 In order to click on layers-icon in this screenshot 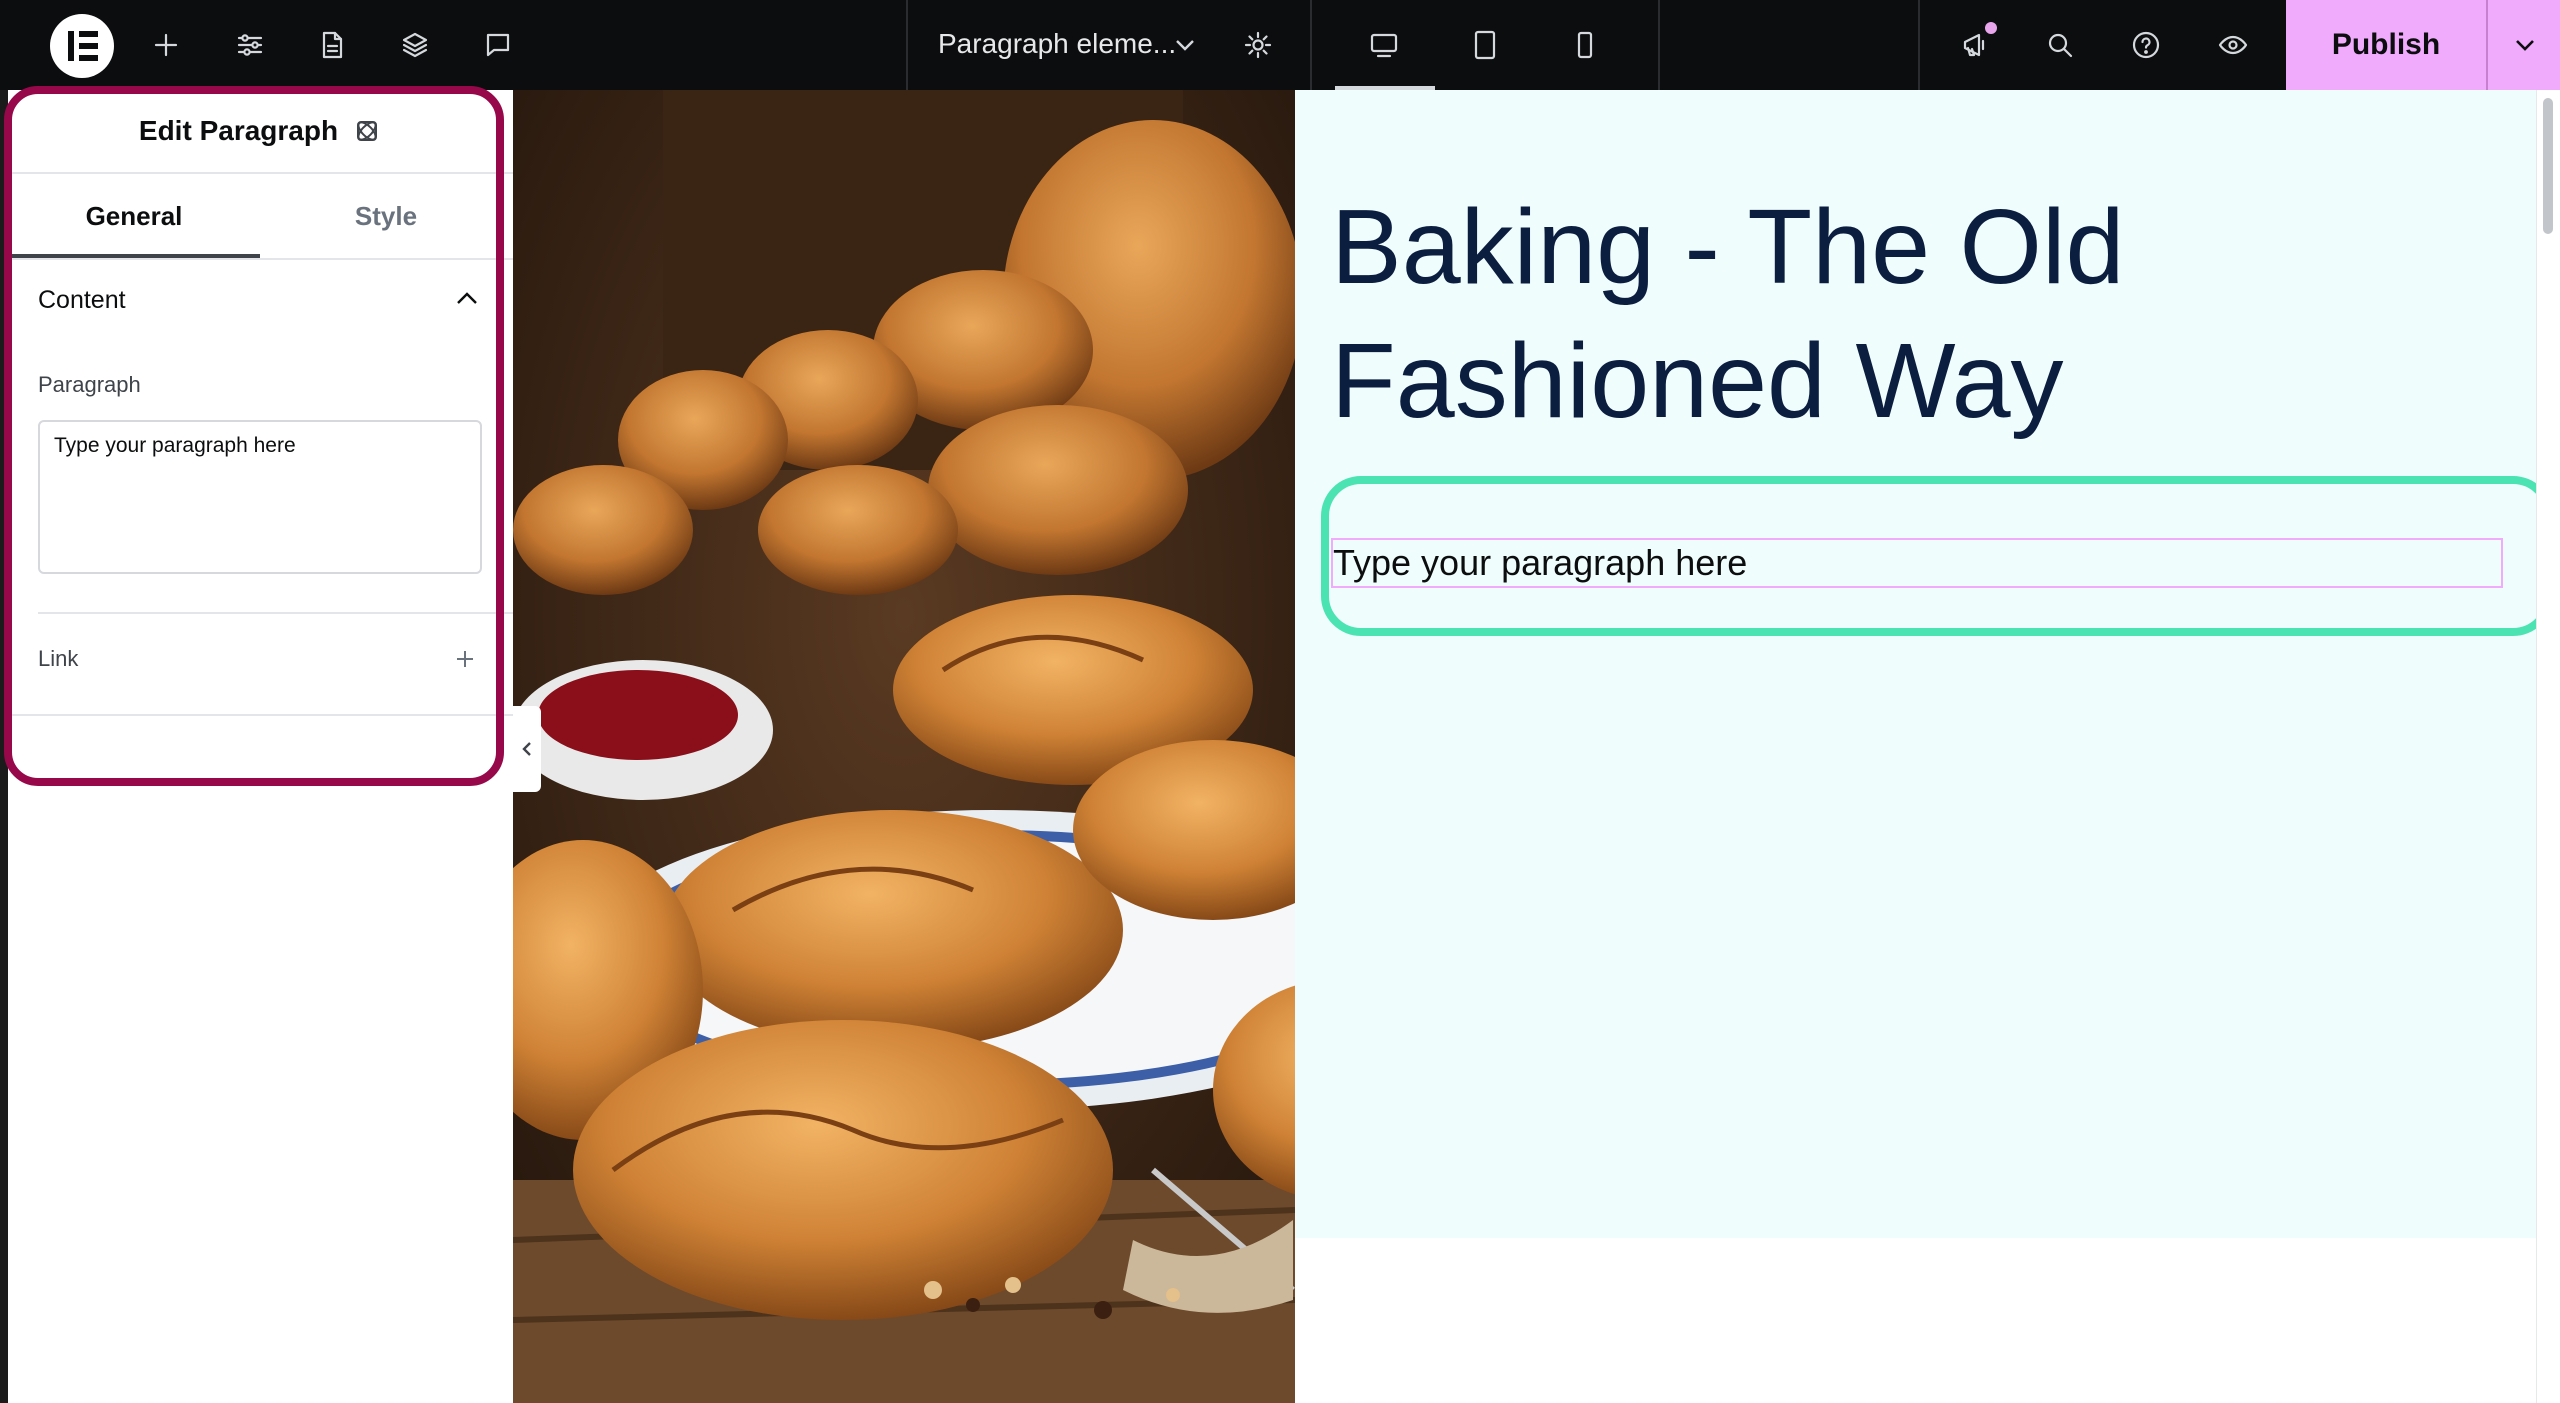, I will do `click(415, 45)`.